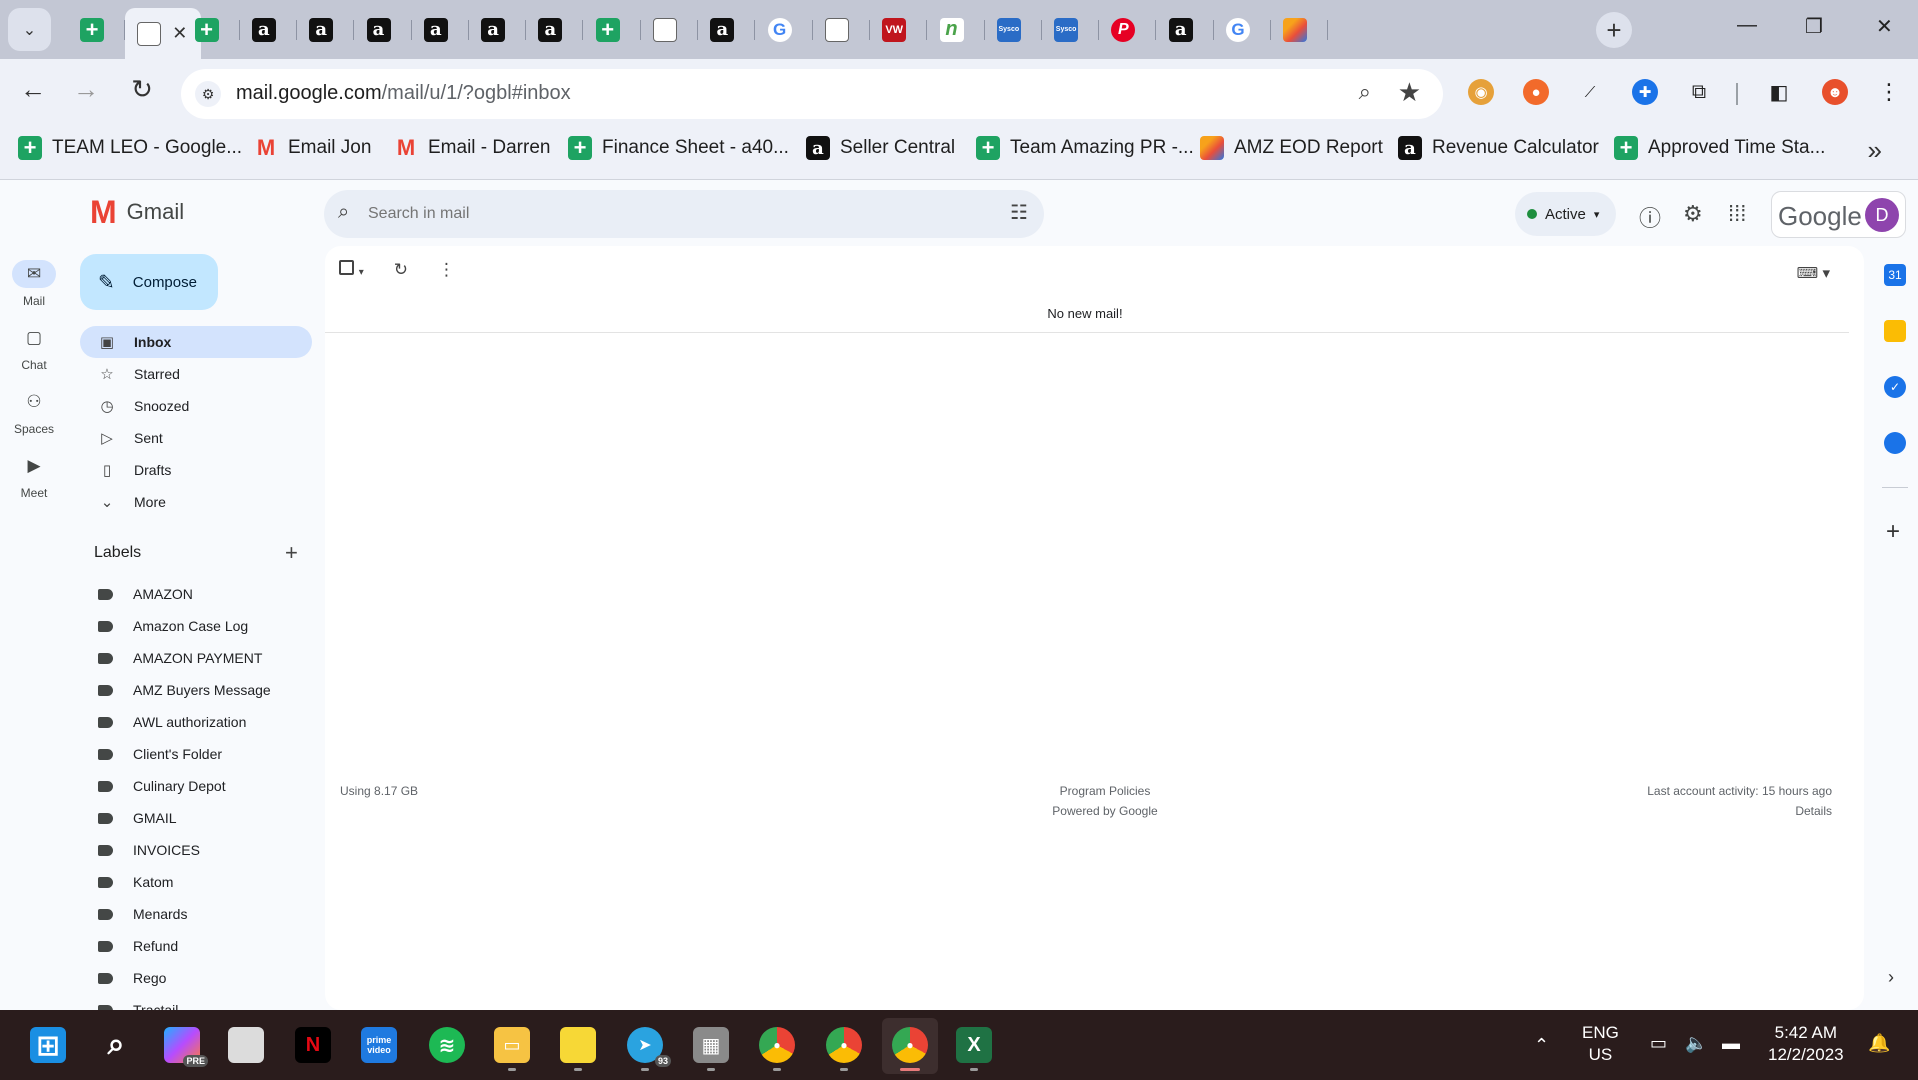 The height and width of the screenshot is (1080, 1918). Describe the element at coordinates (403, 93) in the screenshot. I see `url-text: mail.google.com/mail/u/1/?ogbl#inbox` at that location.